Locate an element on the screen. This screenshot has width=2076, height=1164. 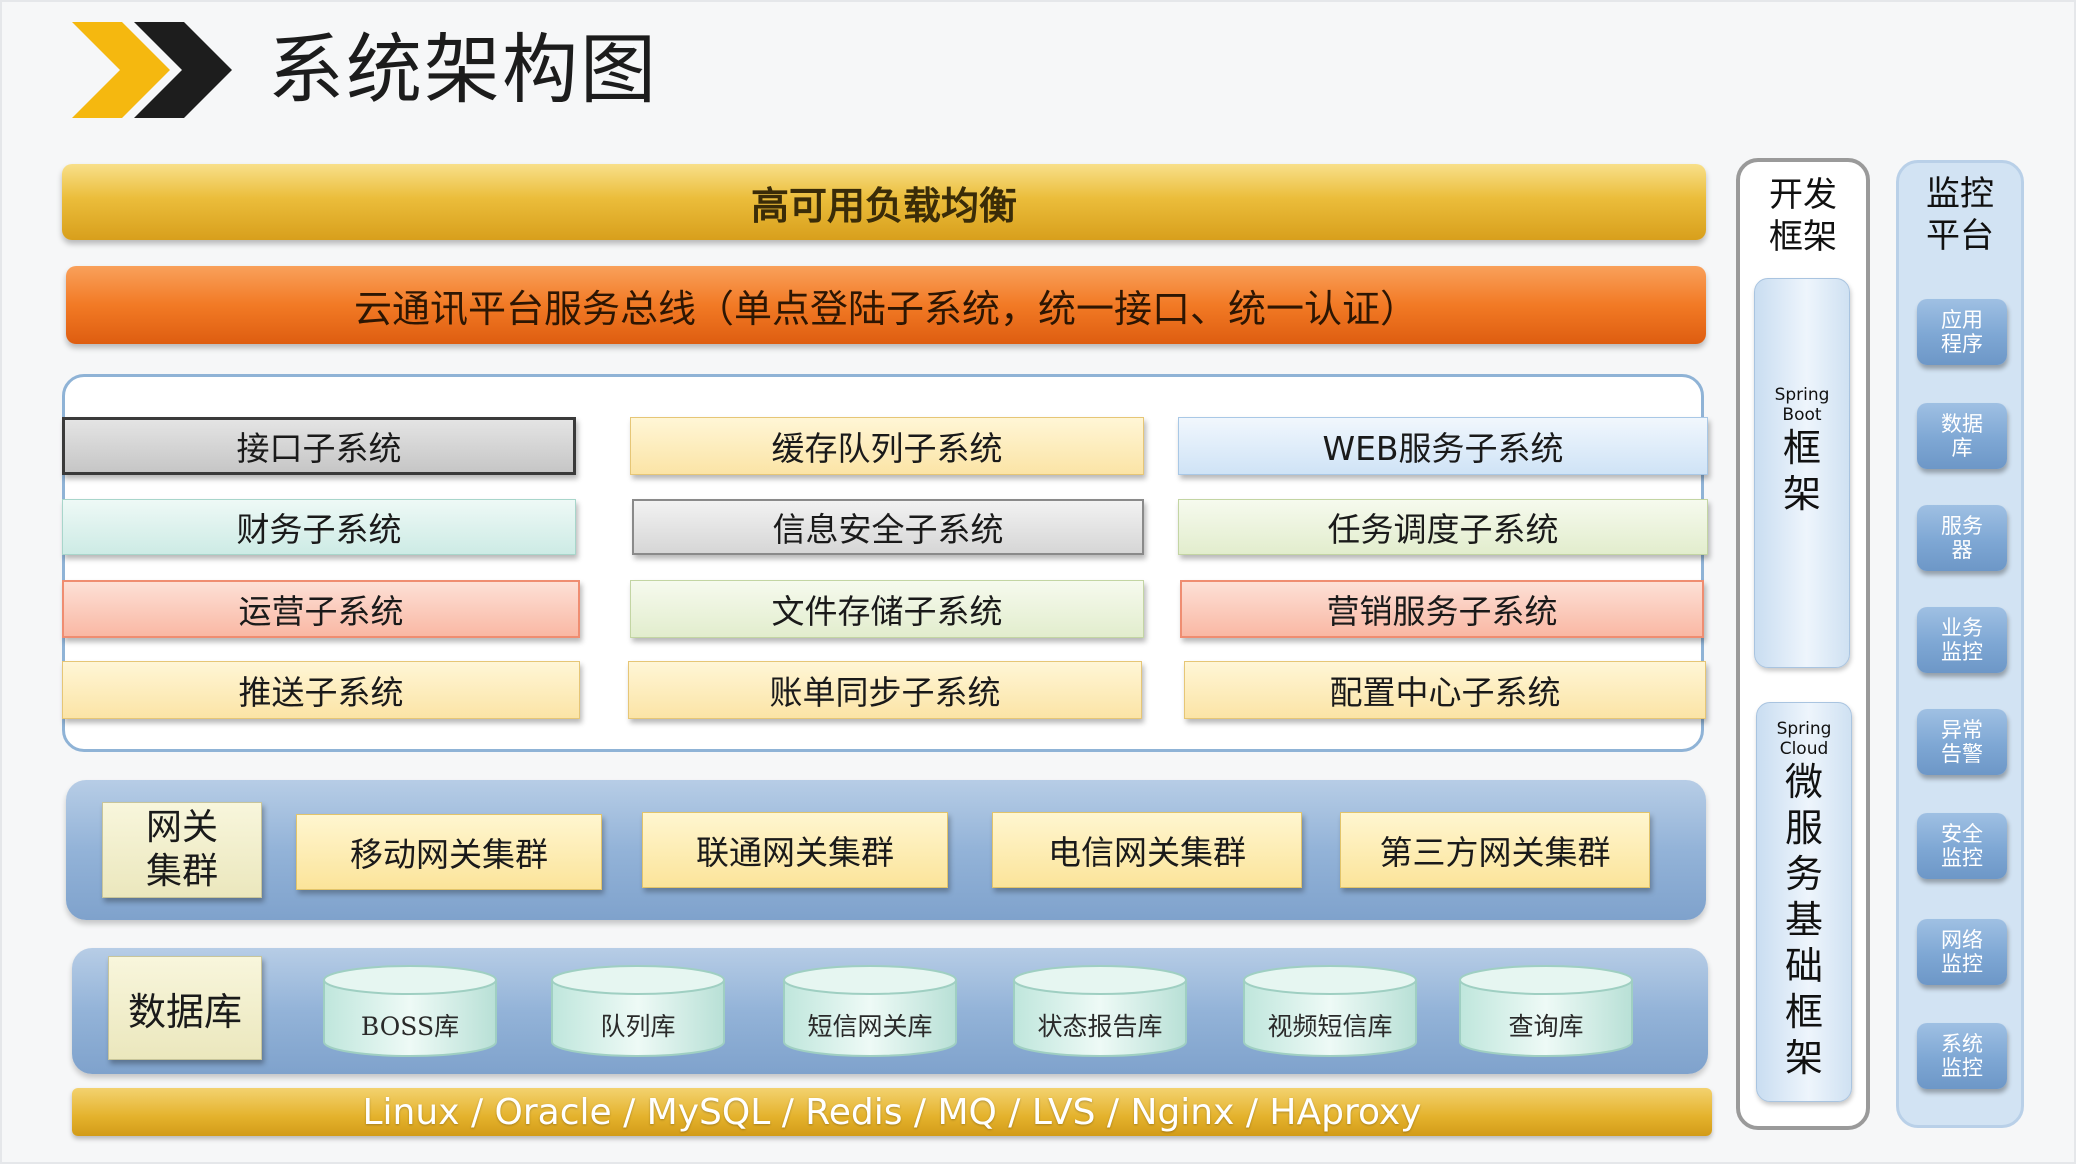
gateway-cluster-label-text: 网关集群 is located at coordinates (181, 849).